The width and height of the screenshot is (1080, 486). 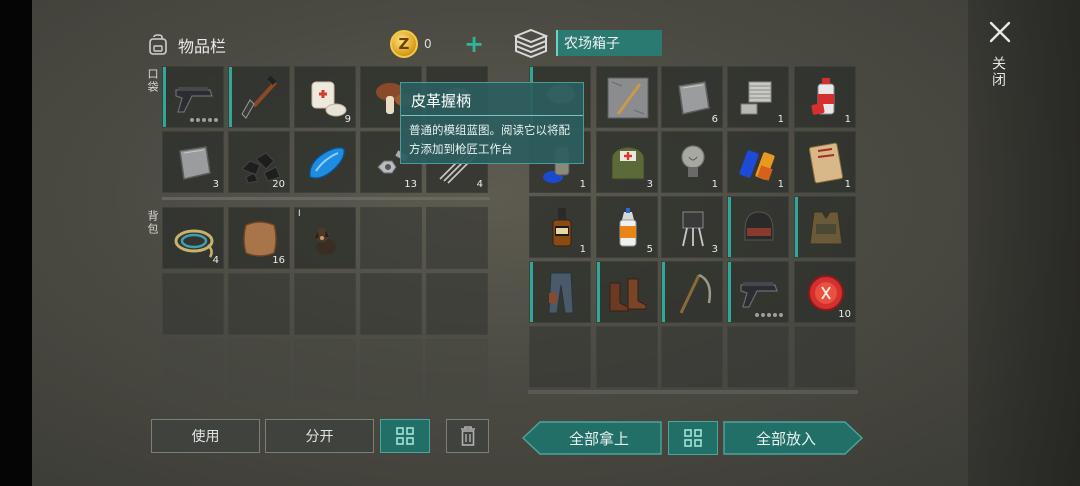 What do you see at coordinates (194, 243) in the screenshot?
I see `rope-icon` at bounding box center [194, 243].